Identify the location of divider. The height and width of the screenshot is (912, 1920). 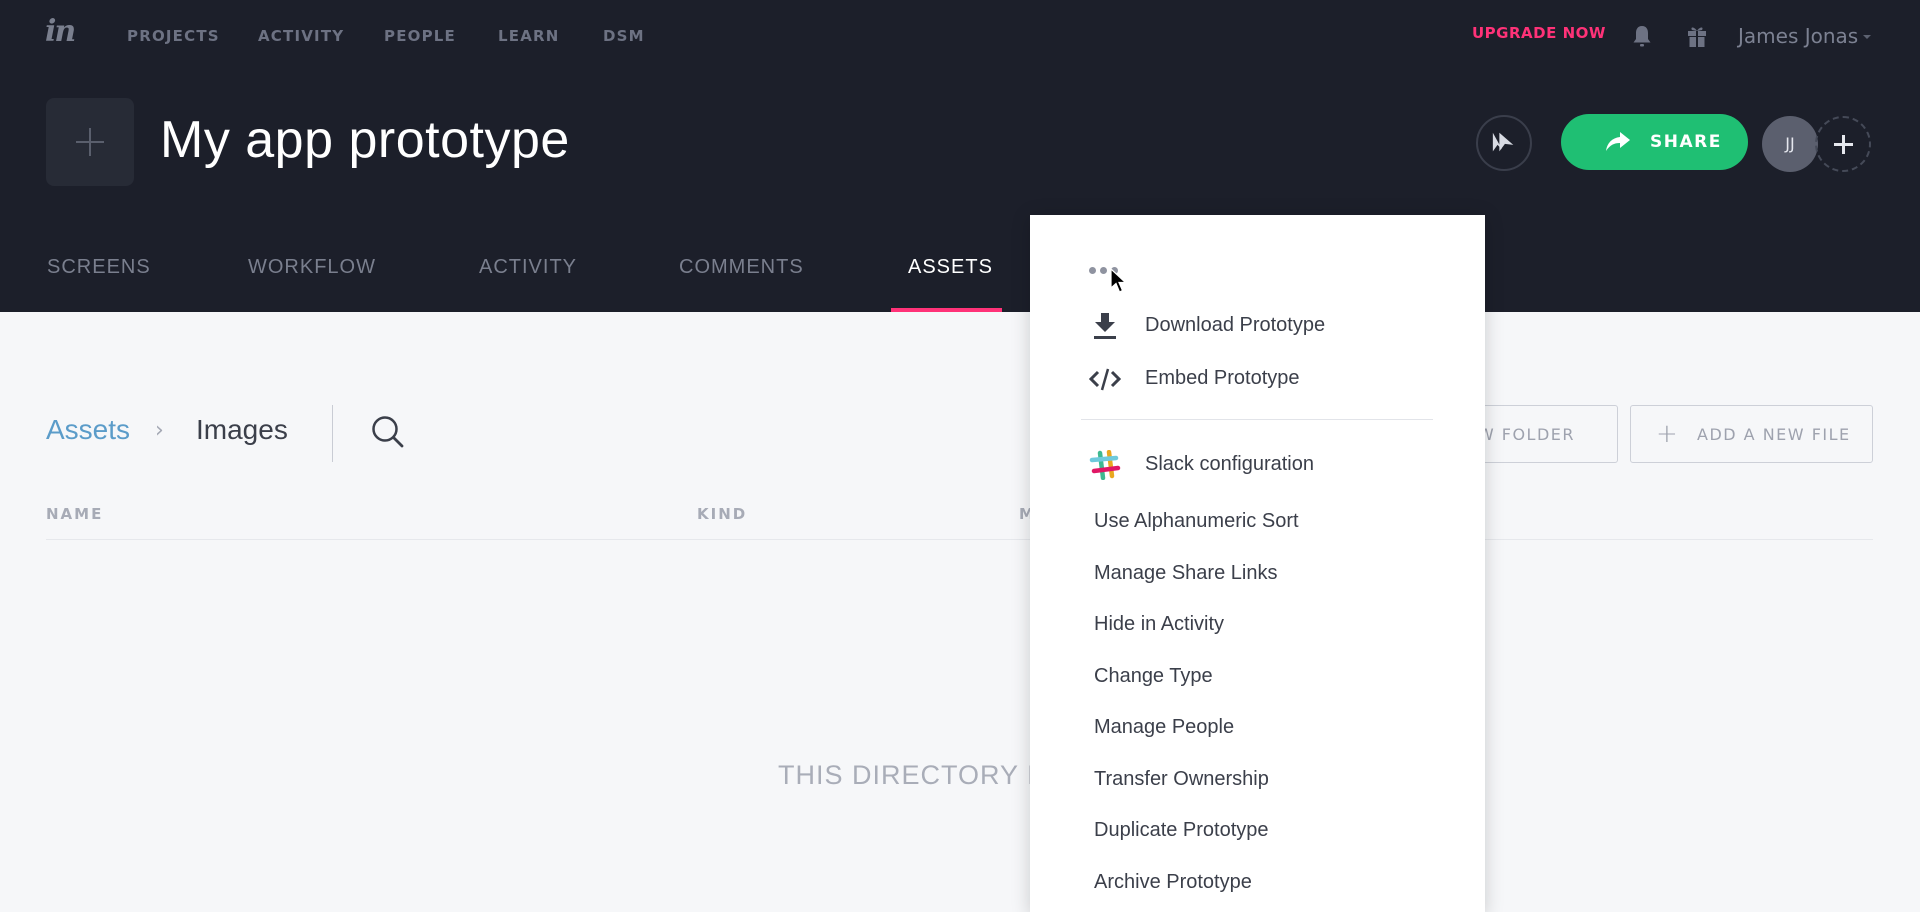
(332, 433).